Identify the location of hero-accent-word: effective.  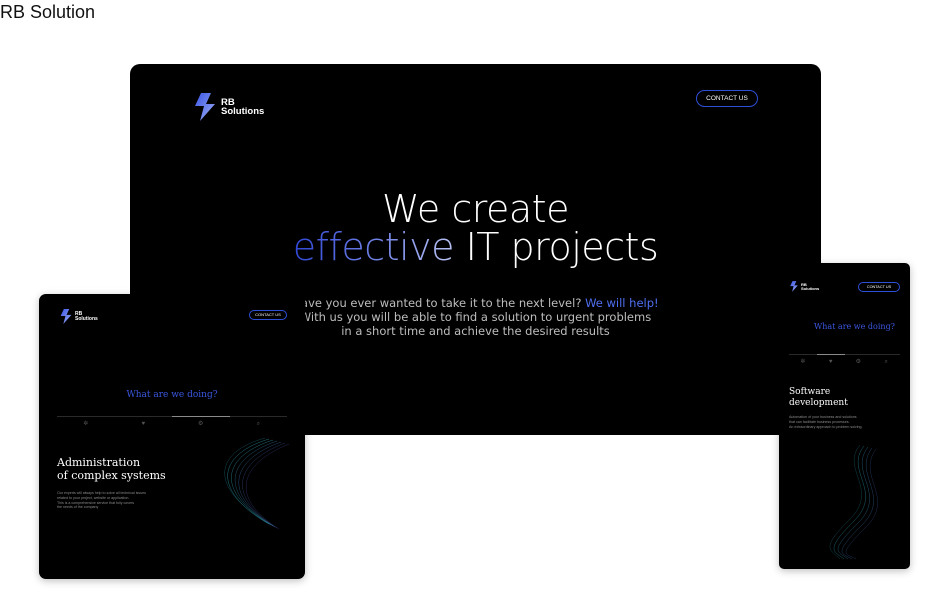
(373, 247).